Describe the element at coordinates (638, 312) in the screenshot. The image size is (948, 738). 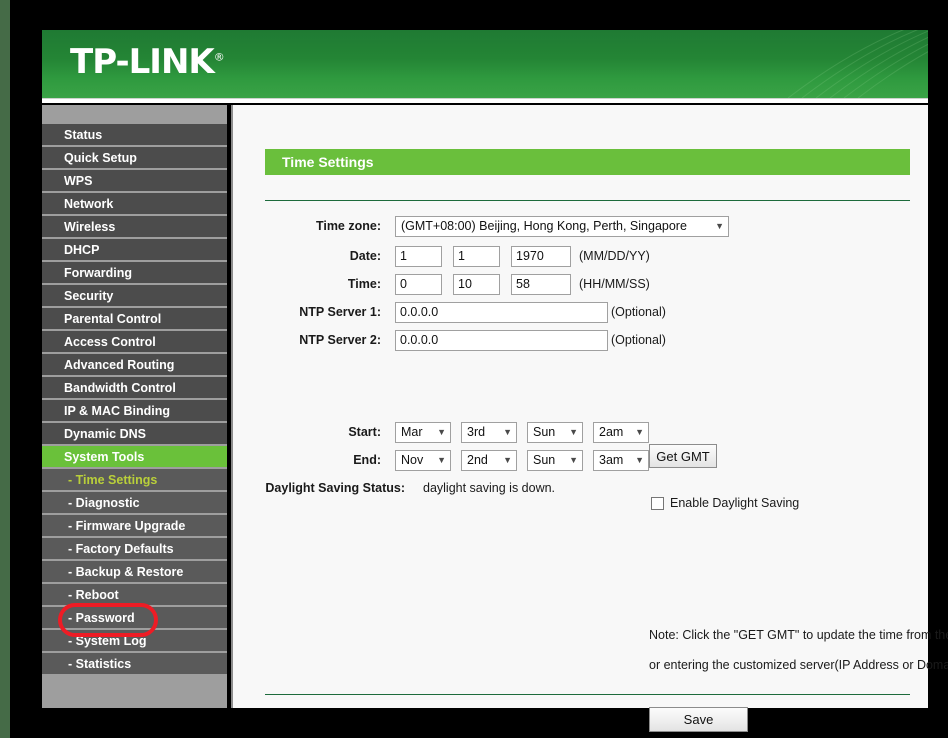
I see `ntp-server-1-hint: (Optional)` at that location.